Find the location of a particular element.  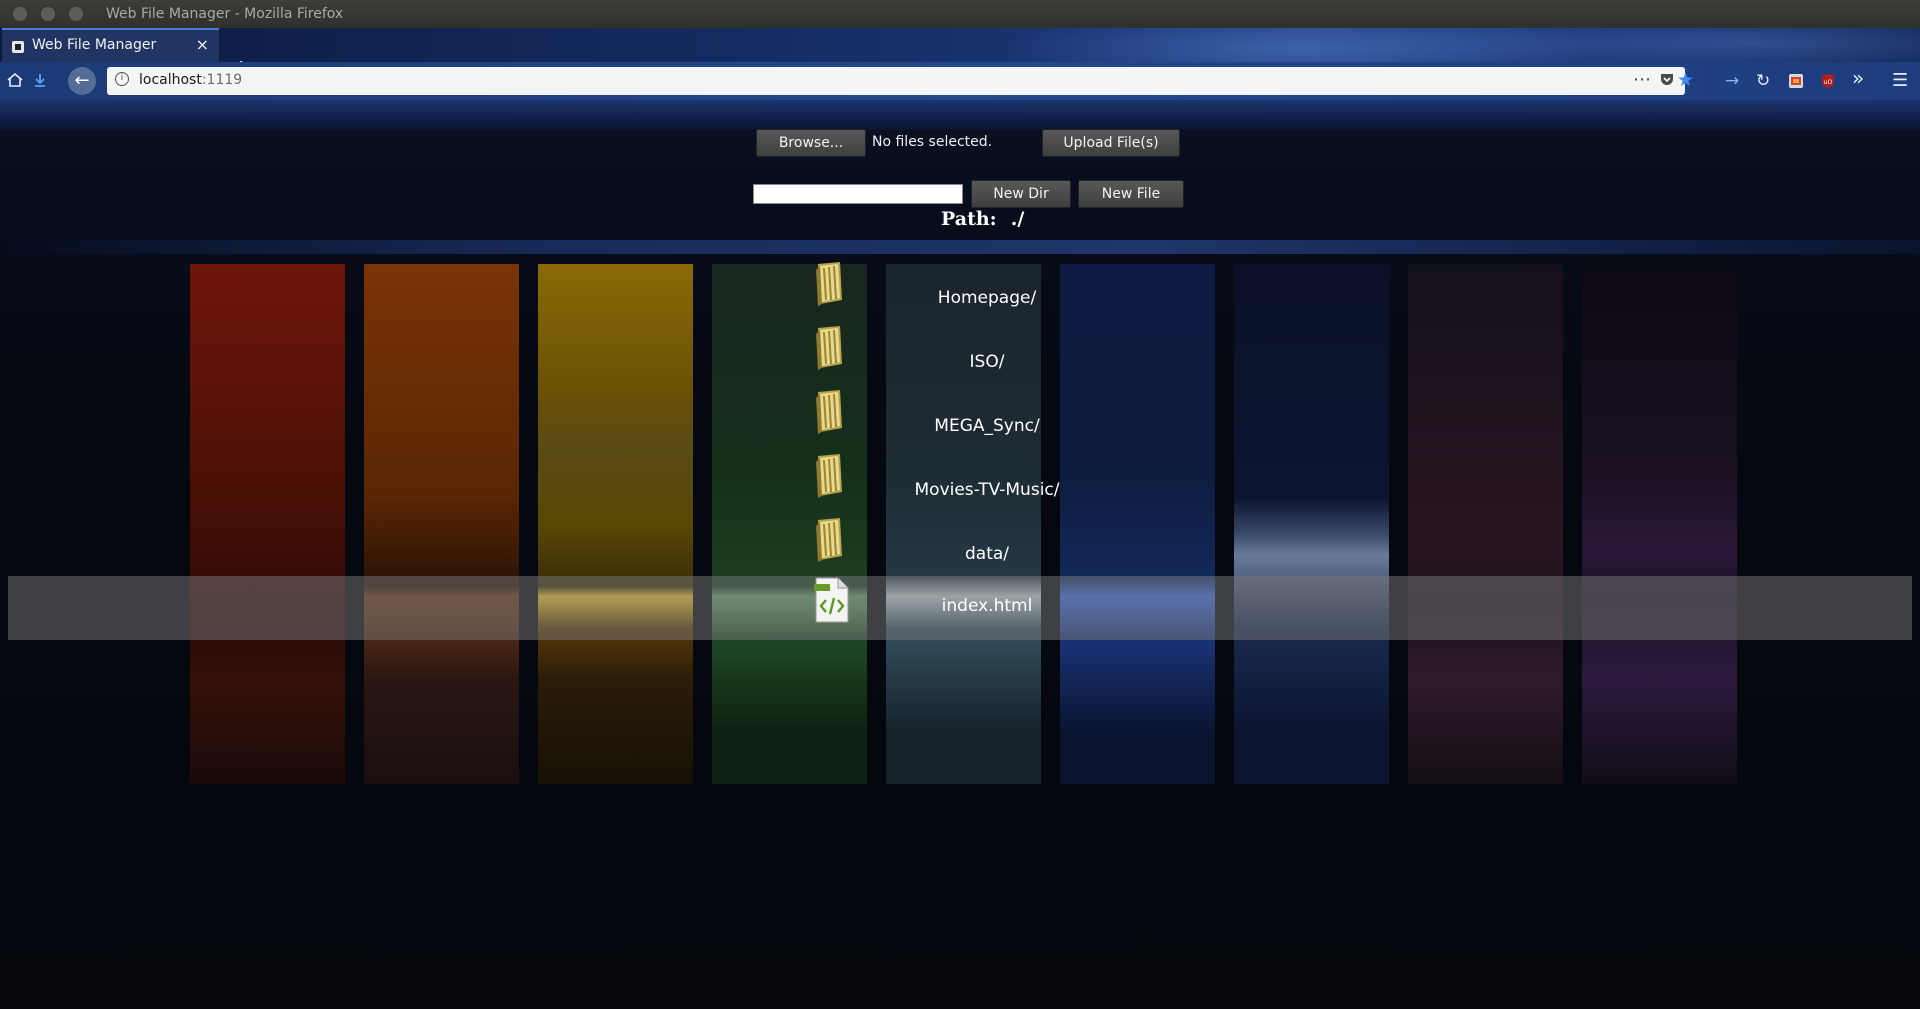

path-label: Path: is located at coordinates (969, 219).